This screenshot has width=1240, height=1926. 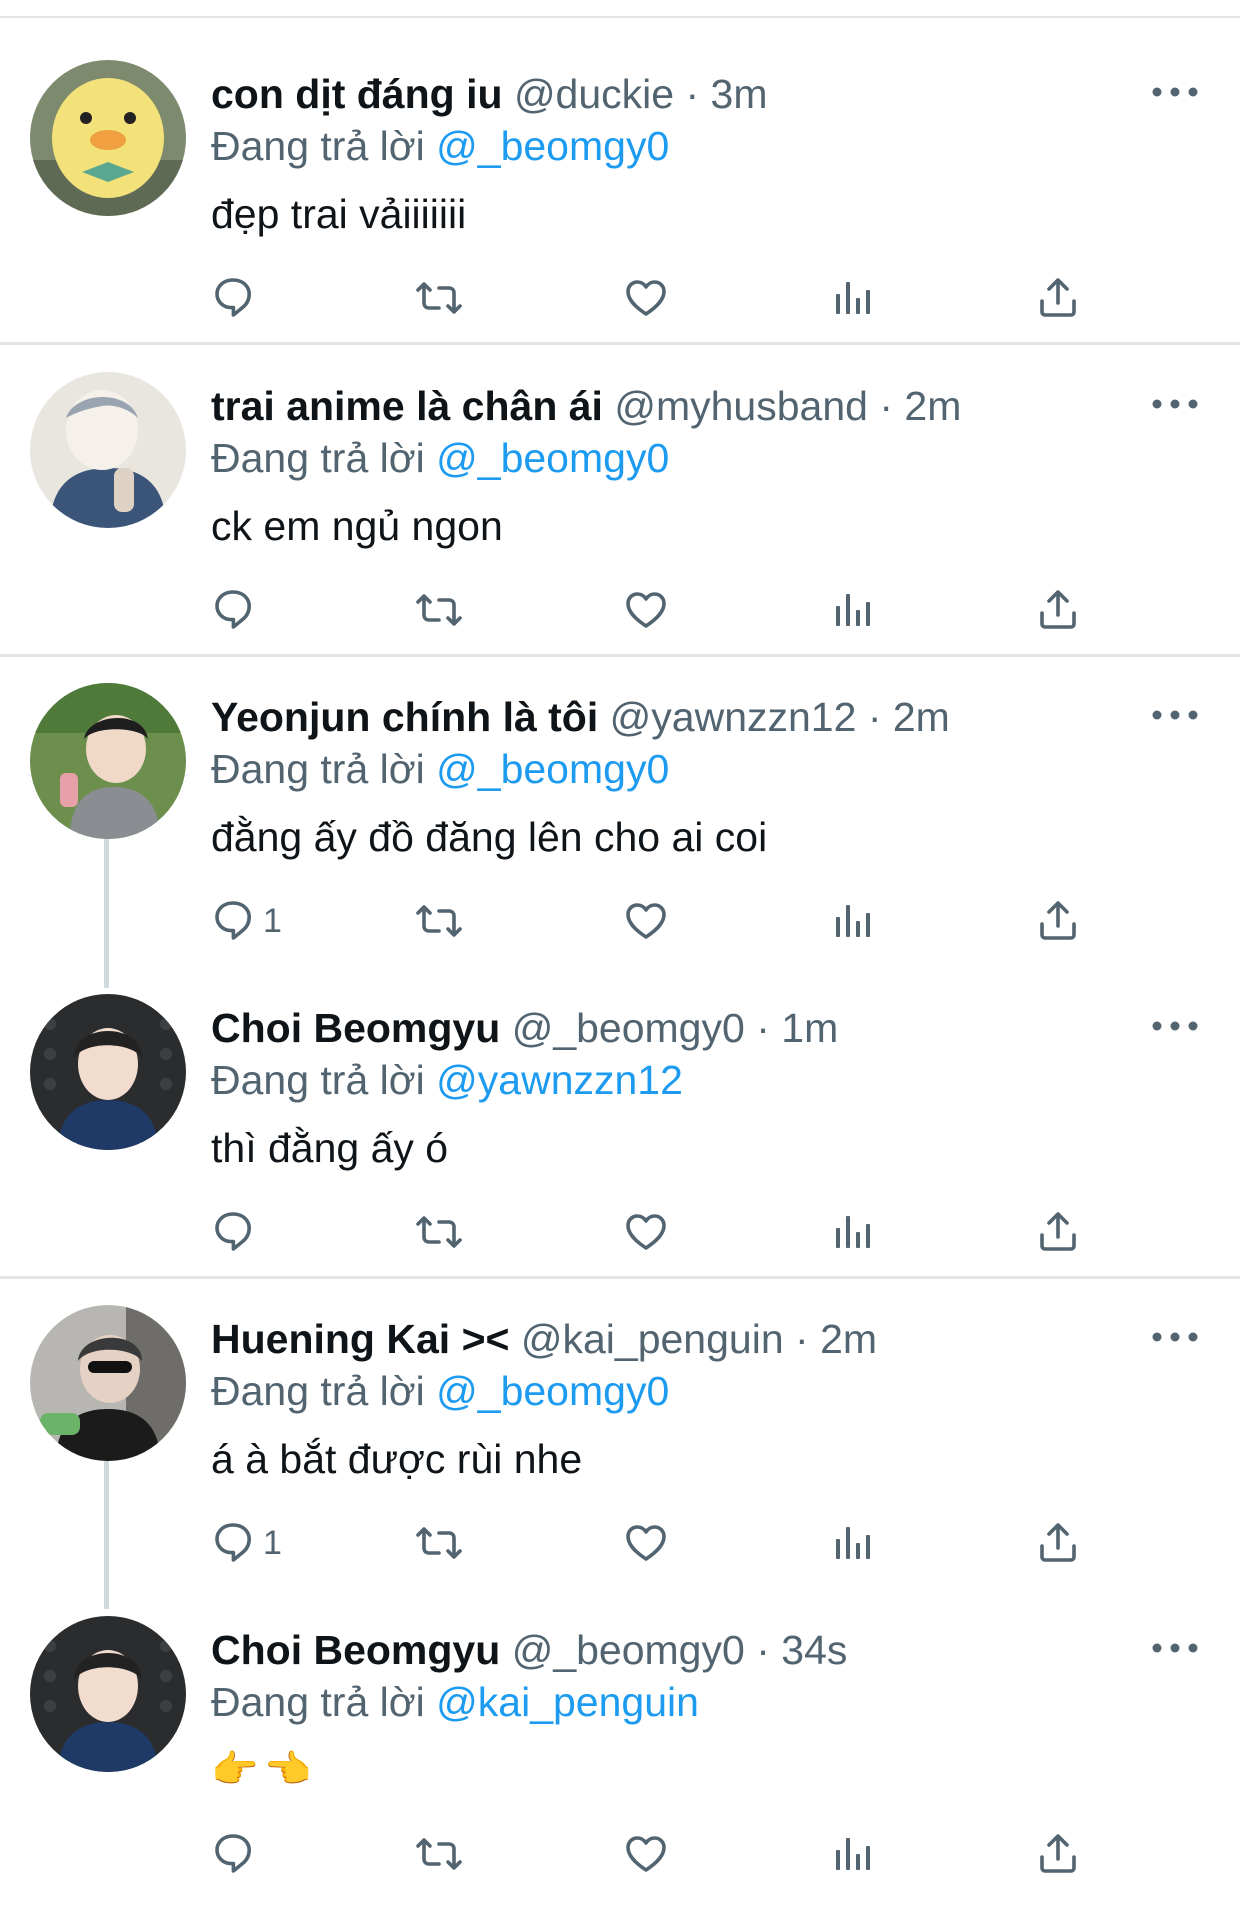 I want to click on display-name: Huening Kai ><, so click(x=360, y=1339).